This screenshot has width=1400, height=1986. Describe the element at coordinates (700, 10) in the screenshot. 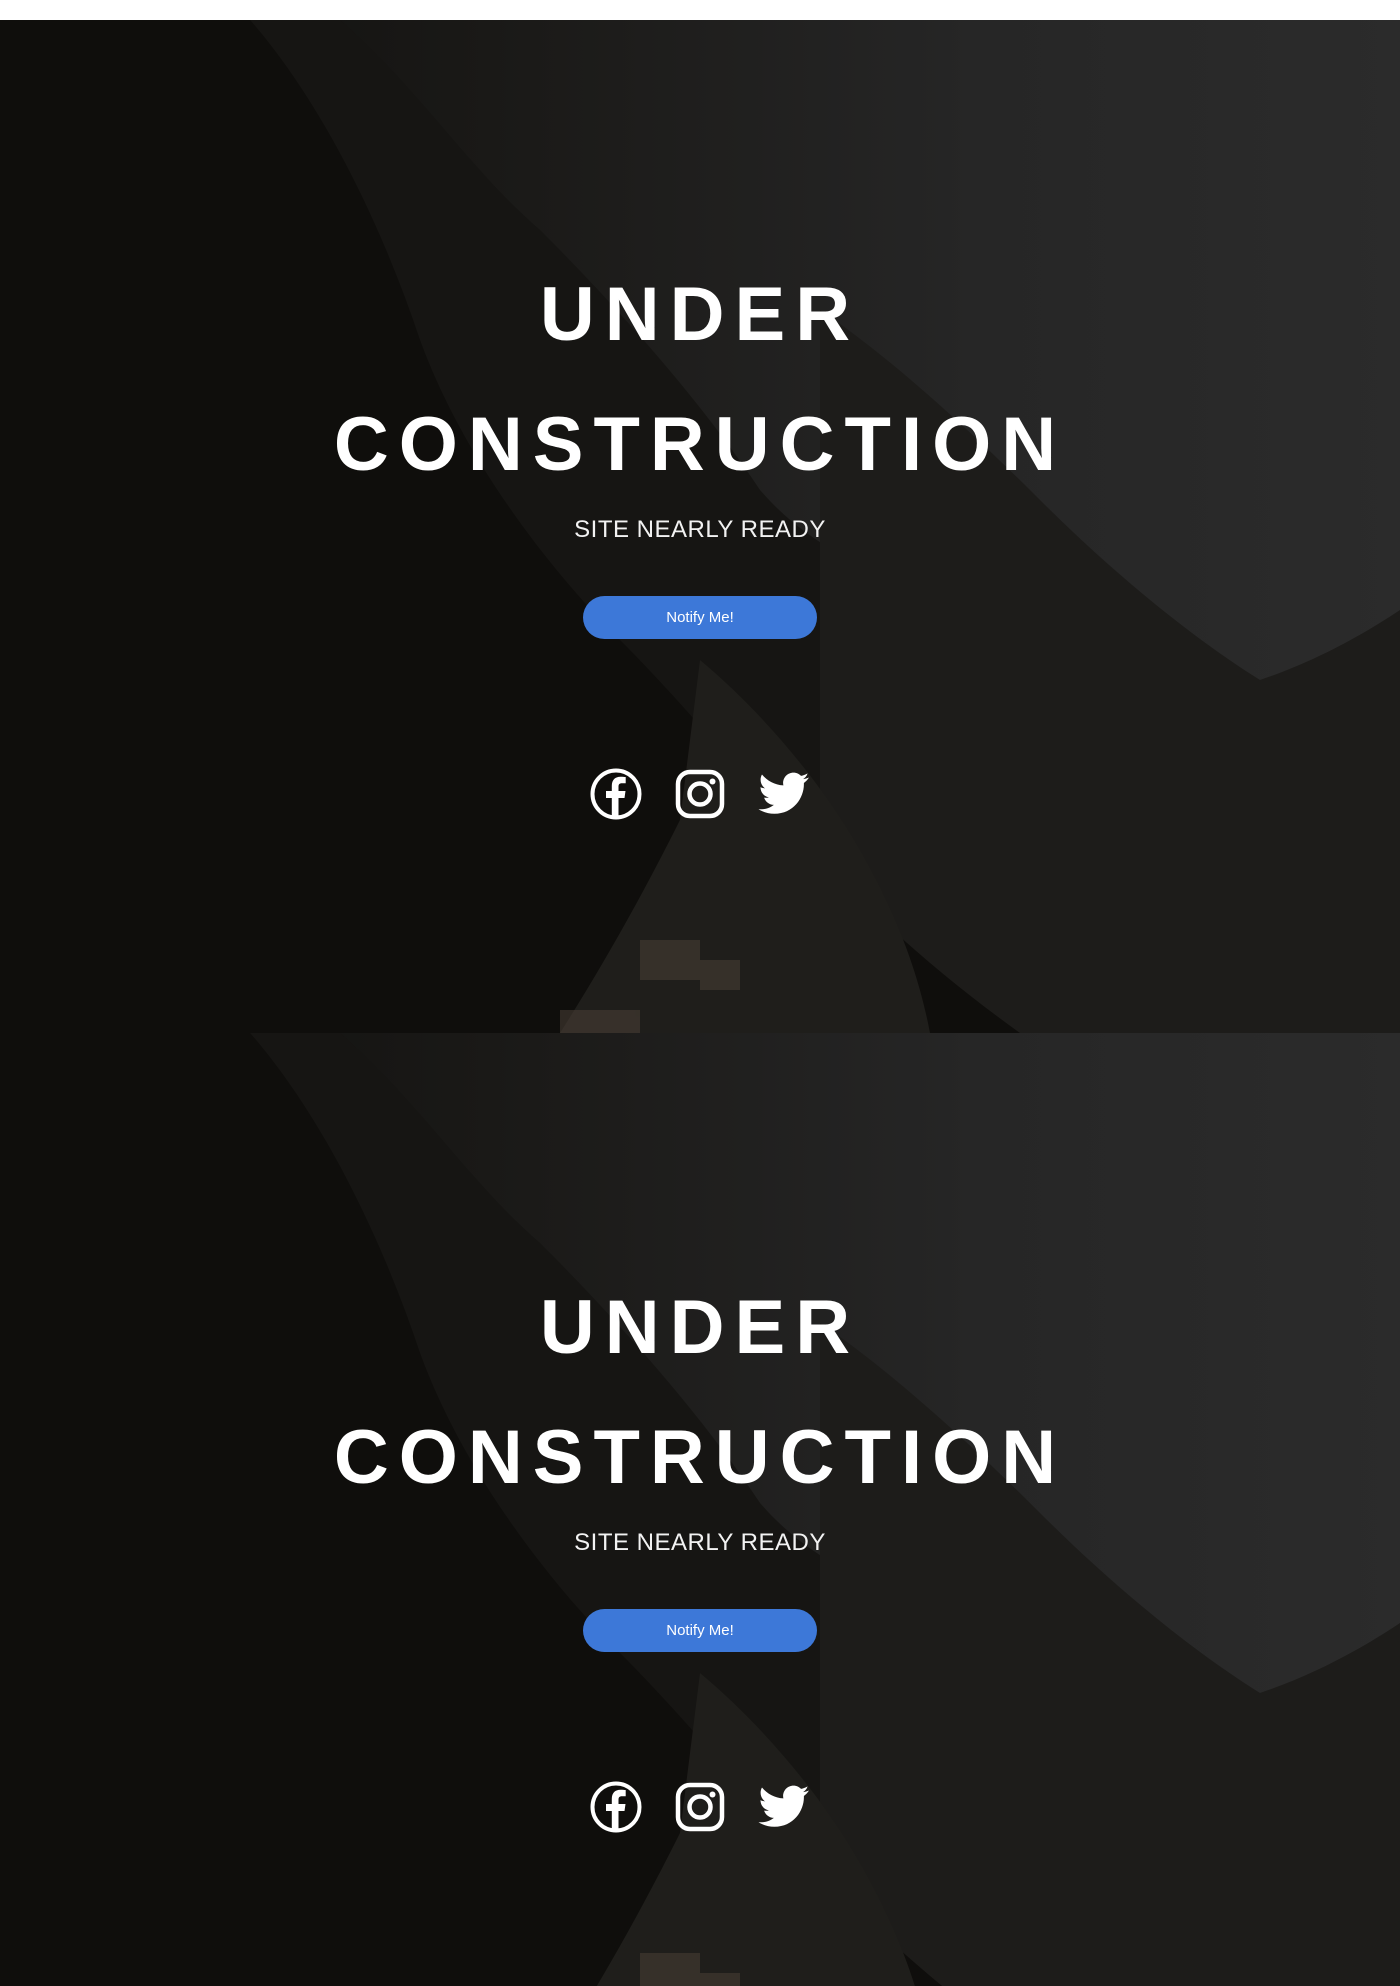

I see `top-strip` at that location.